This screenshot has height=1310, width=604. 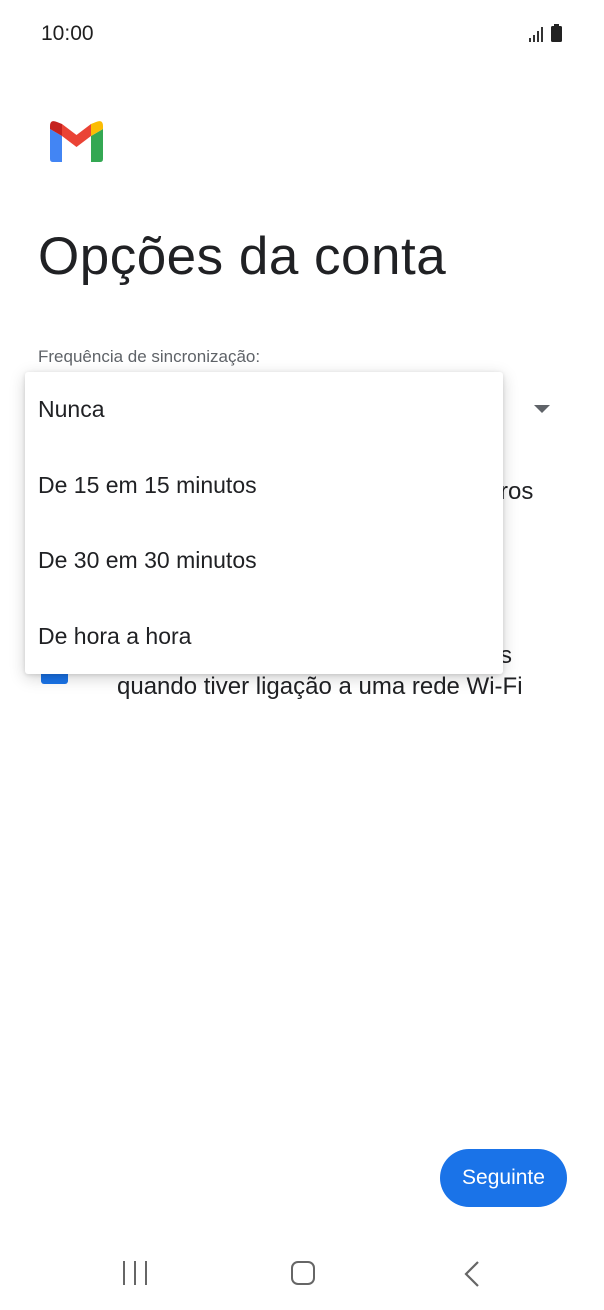 I want to click on recents-icon, so click(x=135, y=1273).